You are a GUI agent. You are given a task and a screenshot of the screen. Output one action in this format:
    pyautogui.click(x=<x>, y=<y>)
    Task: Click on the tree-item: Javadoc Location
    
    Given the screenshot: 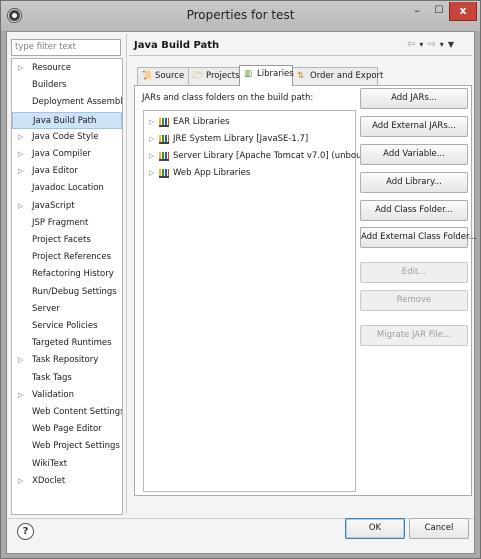 What is the action you would take?
    pyautogui.click(x=67, y=188)
    